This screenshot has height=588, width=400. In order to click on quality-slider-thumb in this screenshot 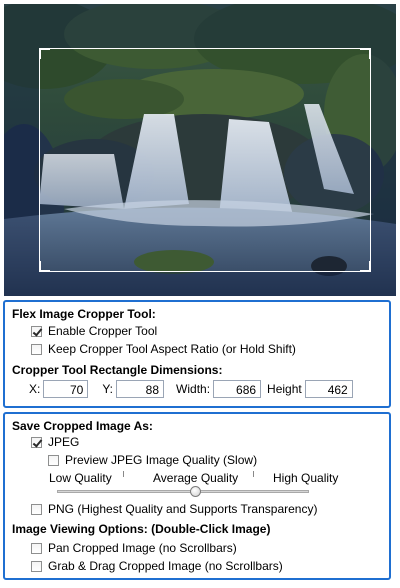, I will do `click(196, 491)`.